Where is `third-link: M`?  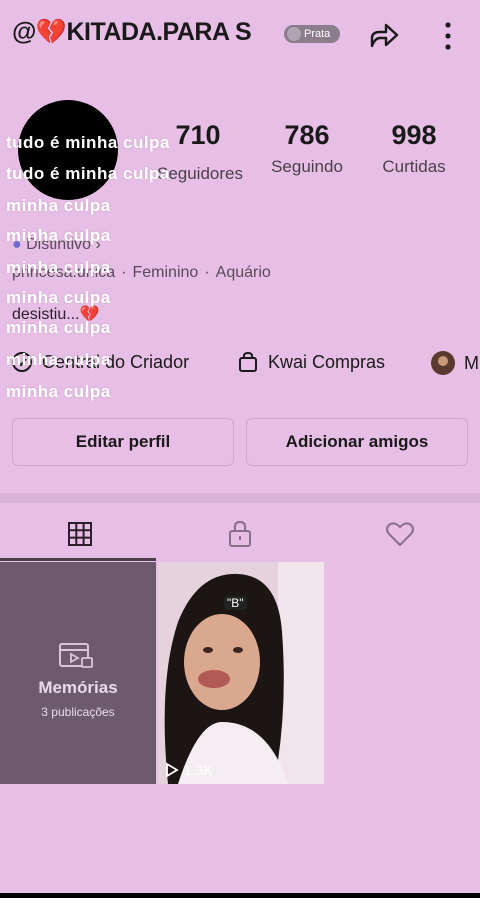 third-link: M is located at coordinates (454, 363).